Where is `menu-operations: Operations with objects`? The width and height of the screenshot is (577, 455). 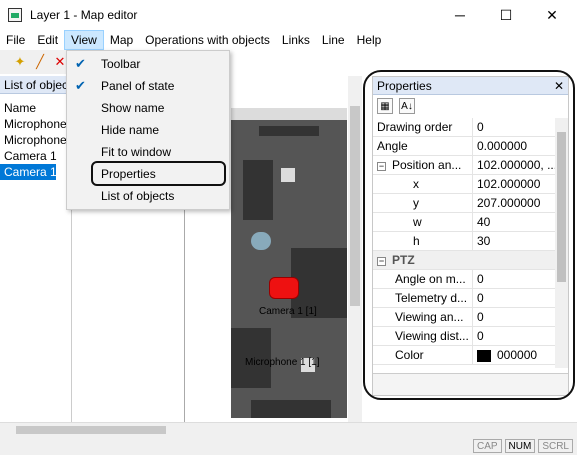
menu-operations: Operations with objects is located at coordinates (207, 40).